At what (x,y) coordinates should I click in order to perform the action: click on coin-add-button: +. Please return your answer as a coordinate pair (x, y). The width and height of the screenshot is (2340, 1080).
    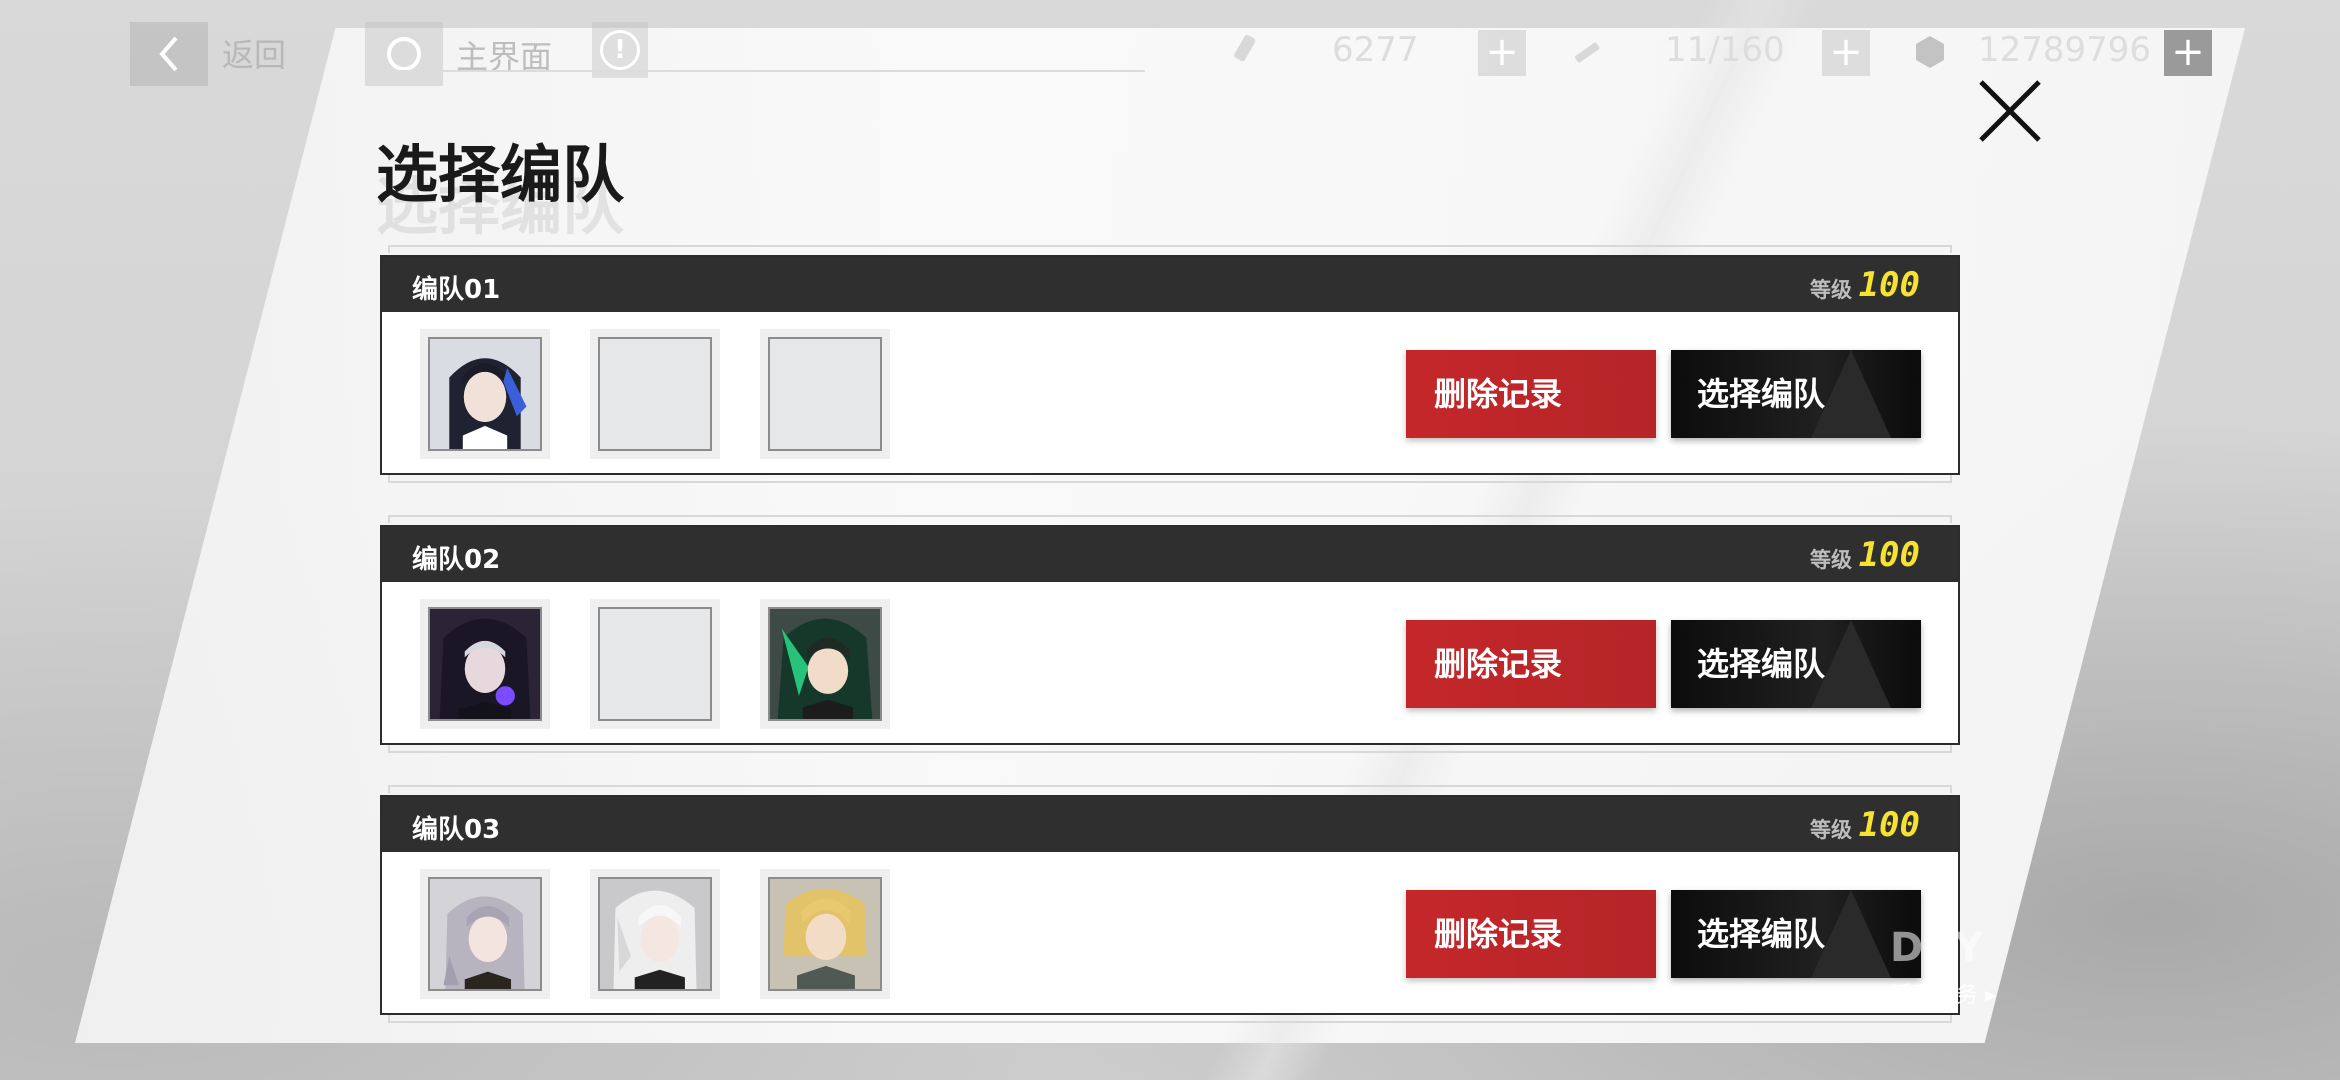
    Looking at the image, I should click on (2188, 53).